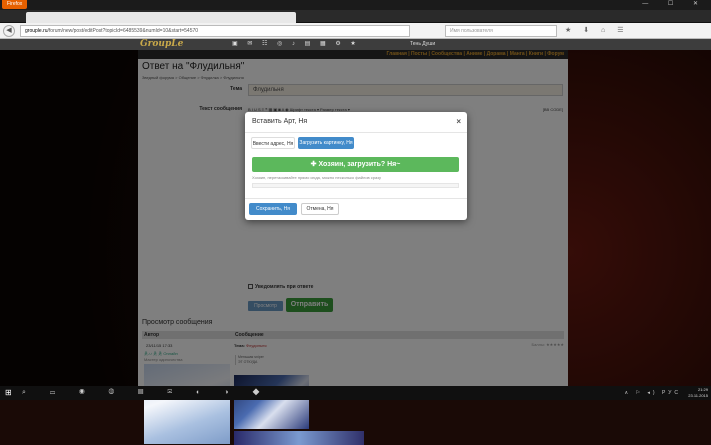 Image resolution: width=711 pixels, height=445 pixels. I want to click on tab-url: Ввести адрес, Ня, so click(273, 143).